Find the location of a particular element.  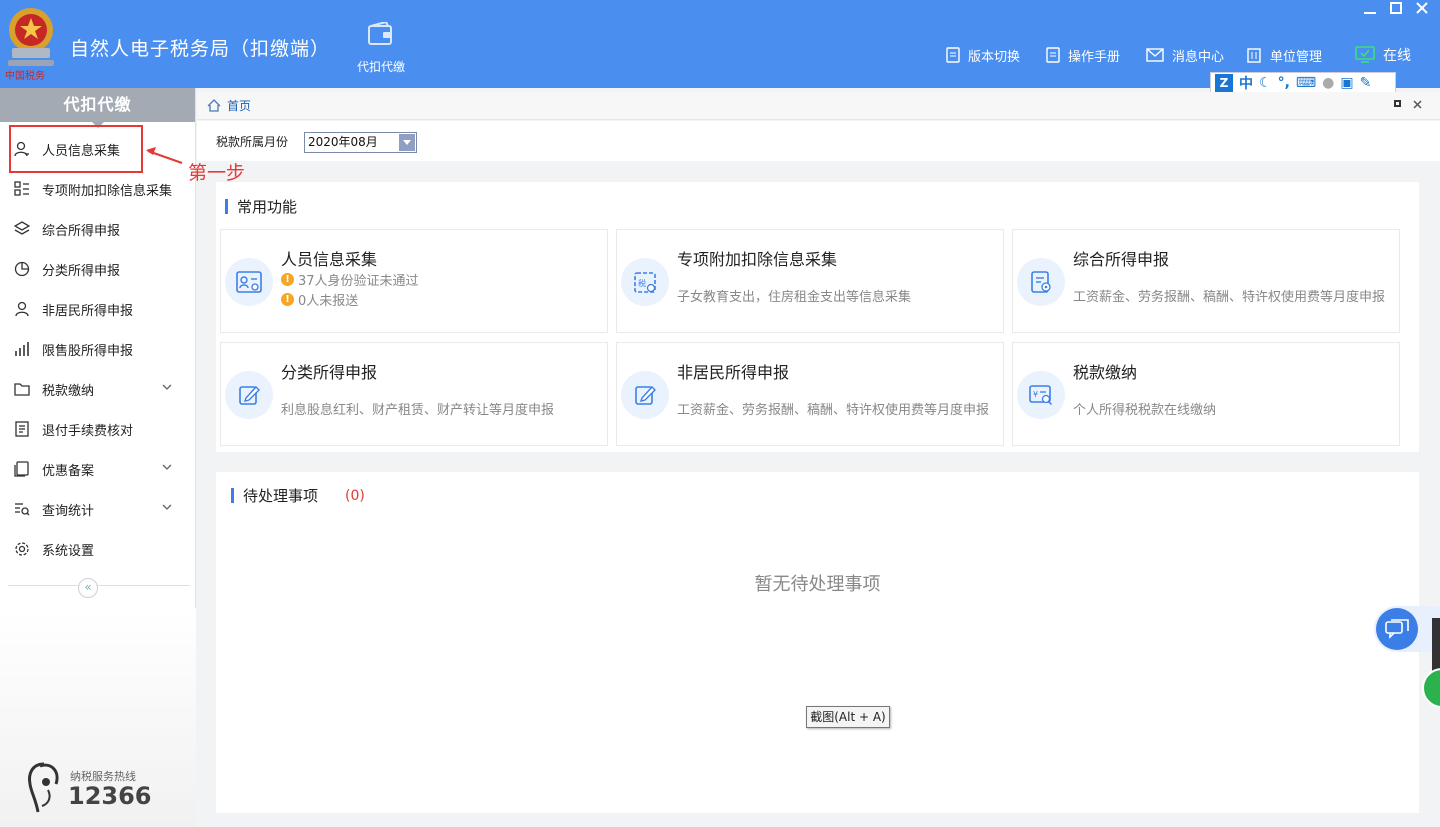

message-center-link: 消息中心 is located at coordinates (1185, 55).